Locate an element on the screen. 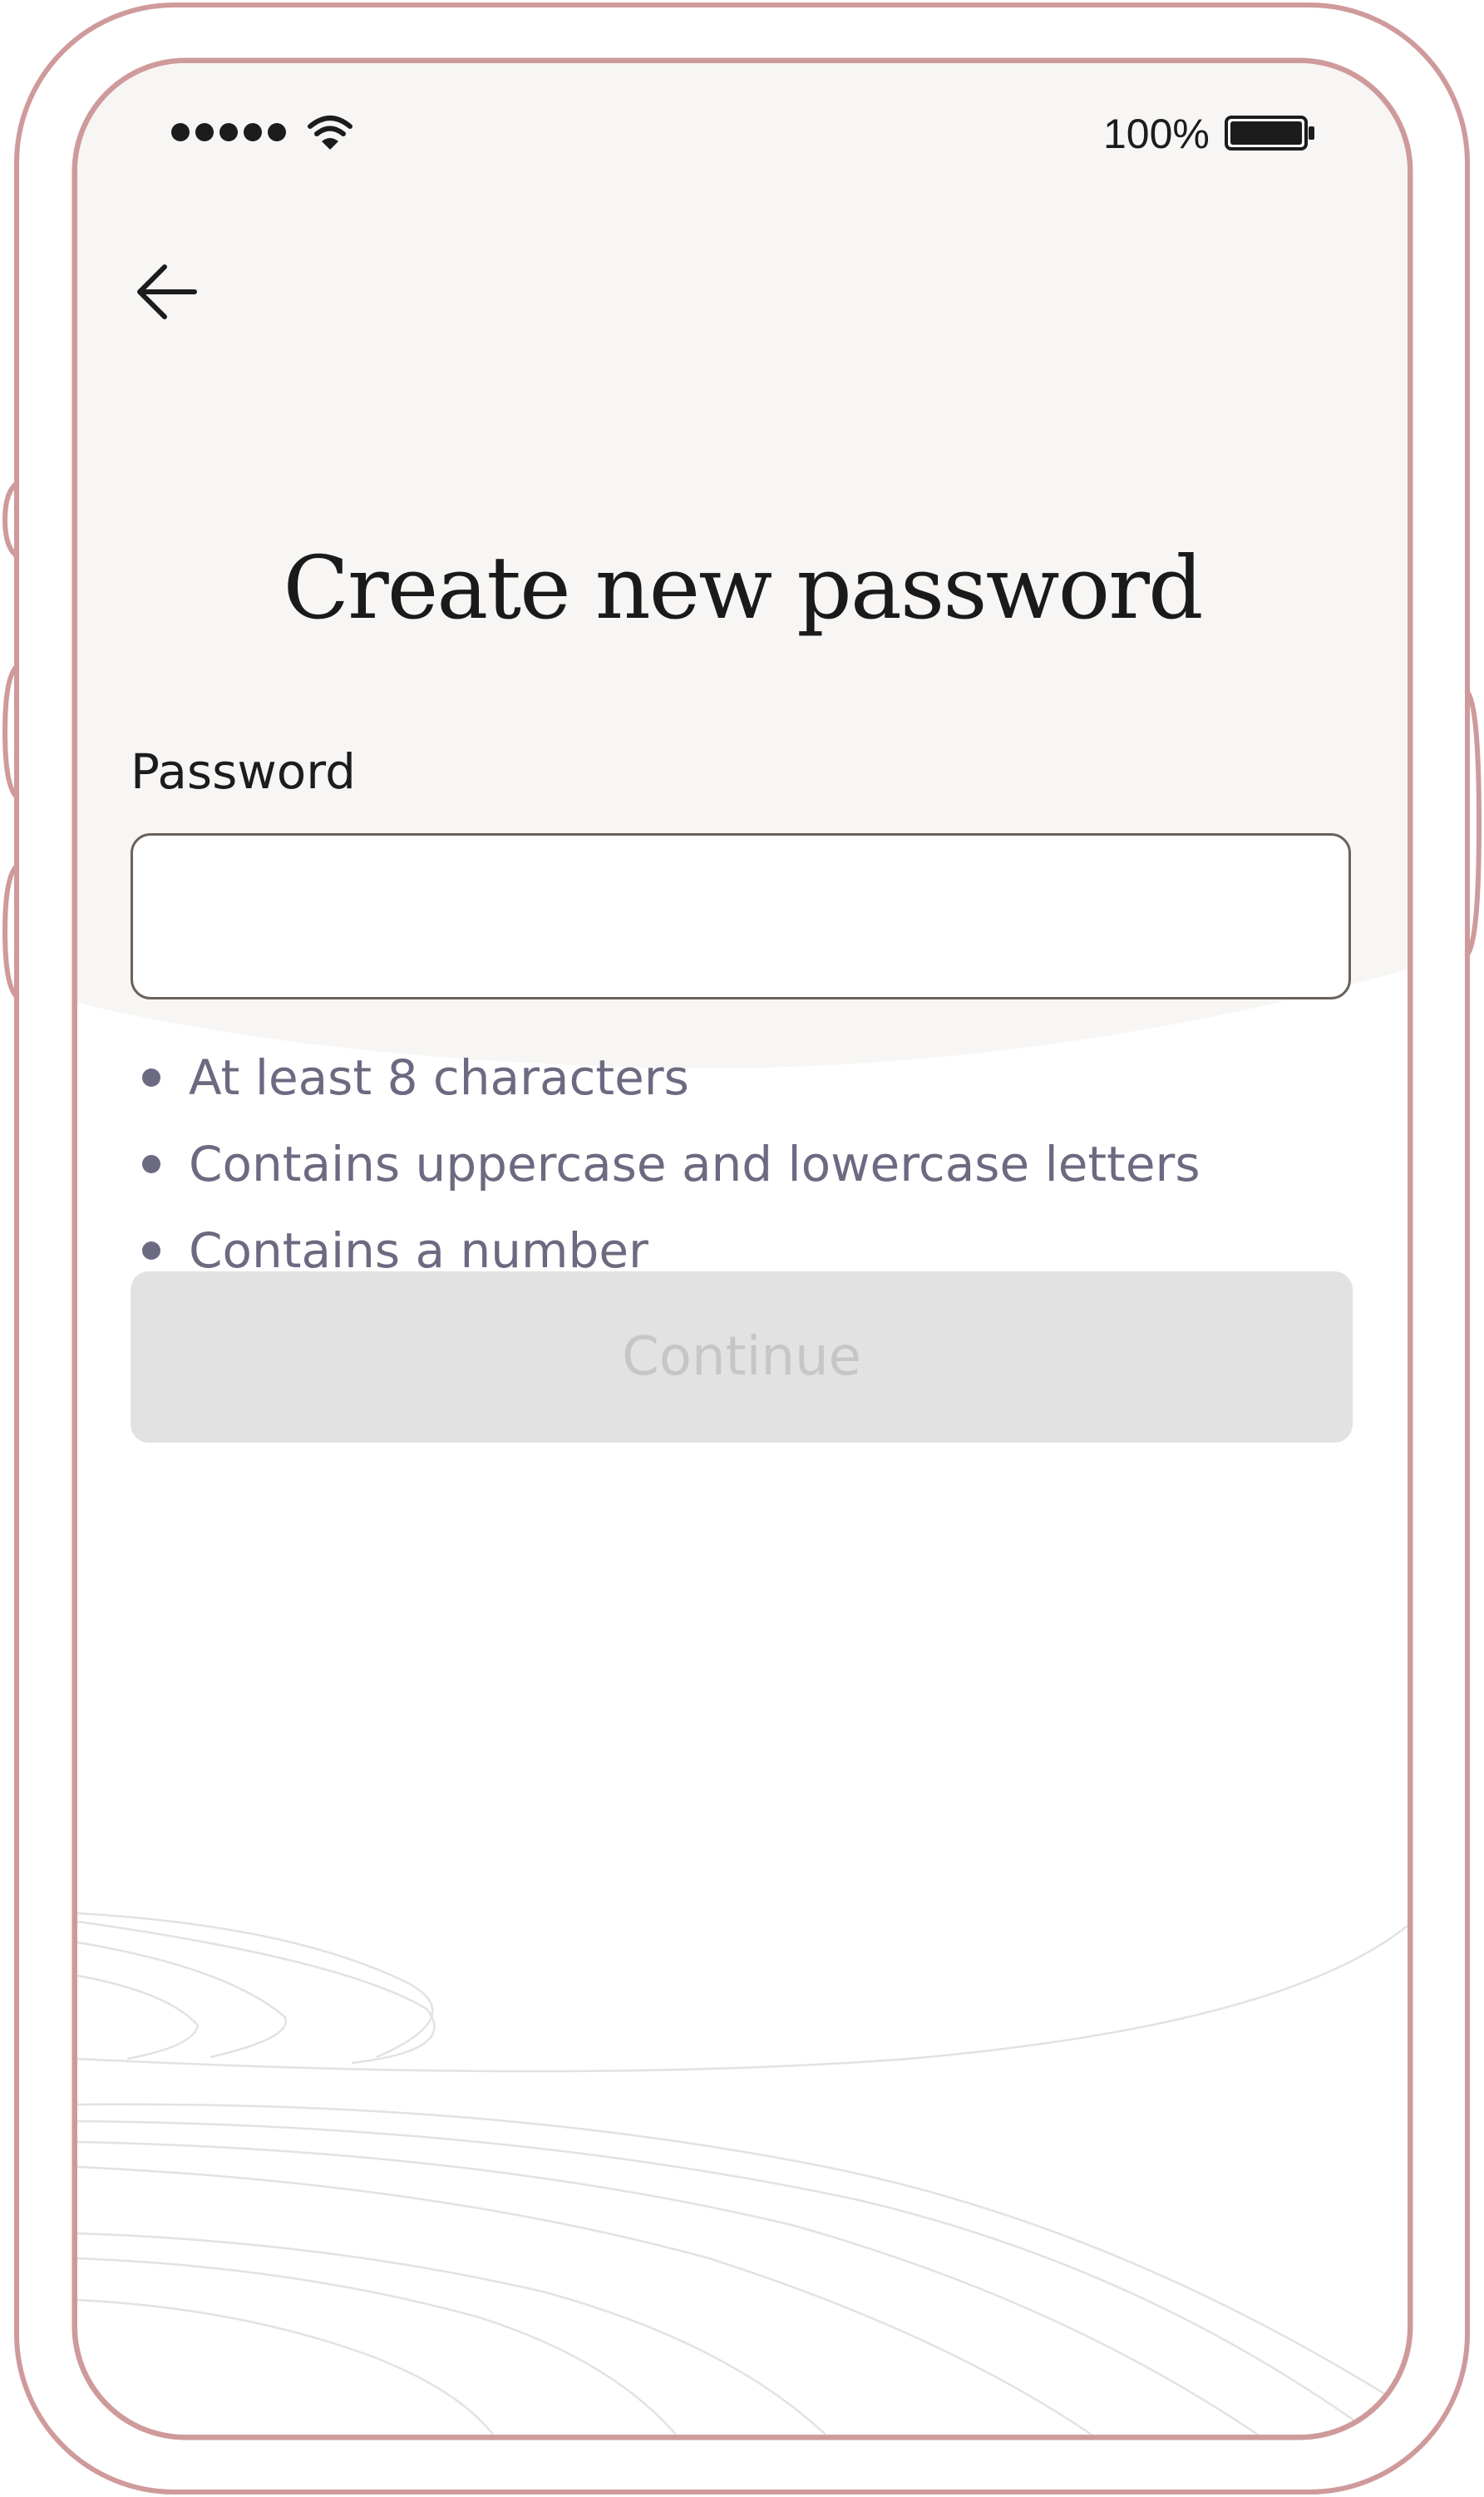 This screenshot has width=1484, height=2497. back-button is located at coordinates (166, 292).